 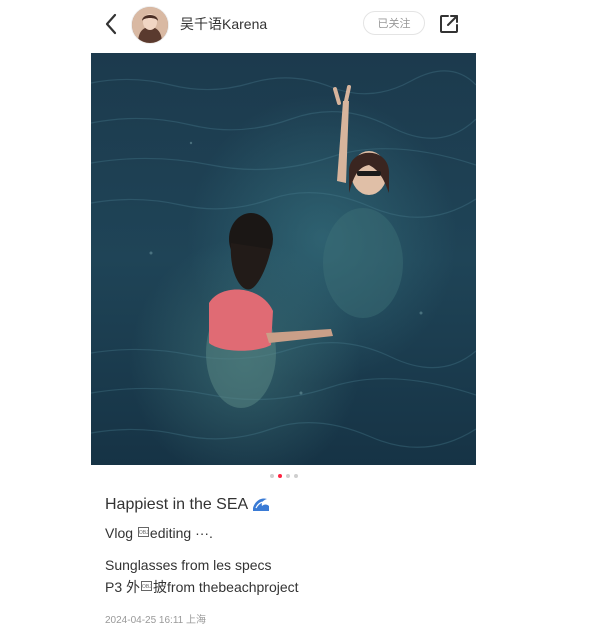 What do you see at coordinates (226, 587) in the screenshot?
I see `line3-suffix: 披from thebeachproject` at bounding box center [226, 587].